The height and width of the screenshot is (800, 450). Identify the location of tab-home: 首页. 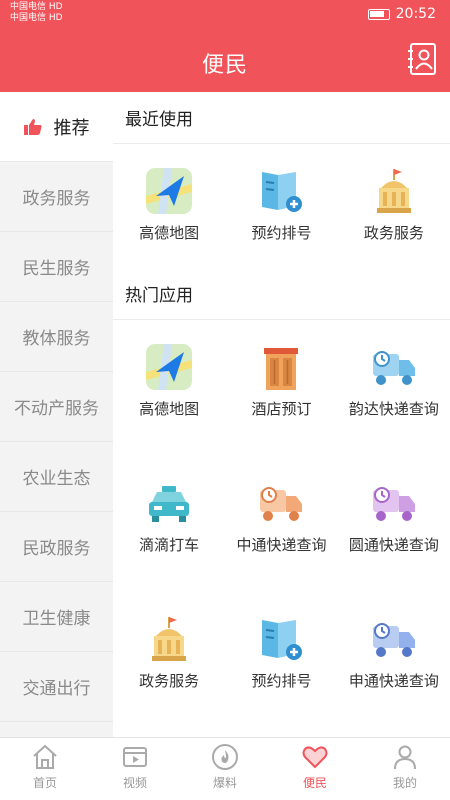
(45, 769).